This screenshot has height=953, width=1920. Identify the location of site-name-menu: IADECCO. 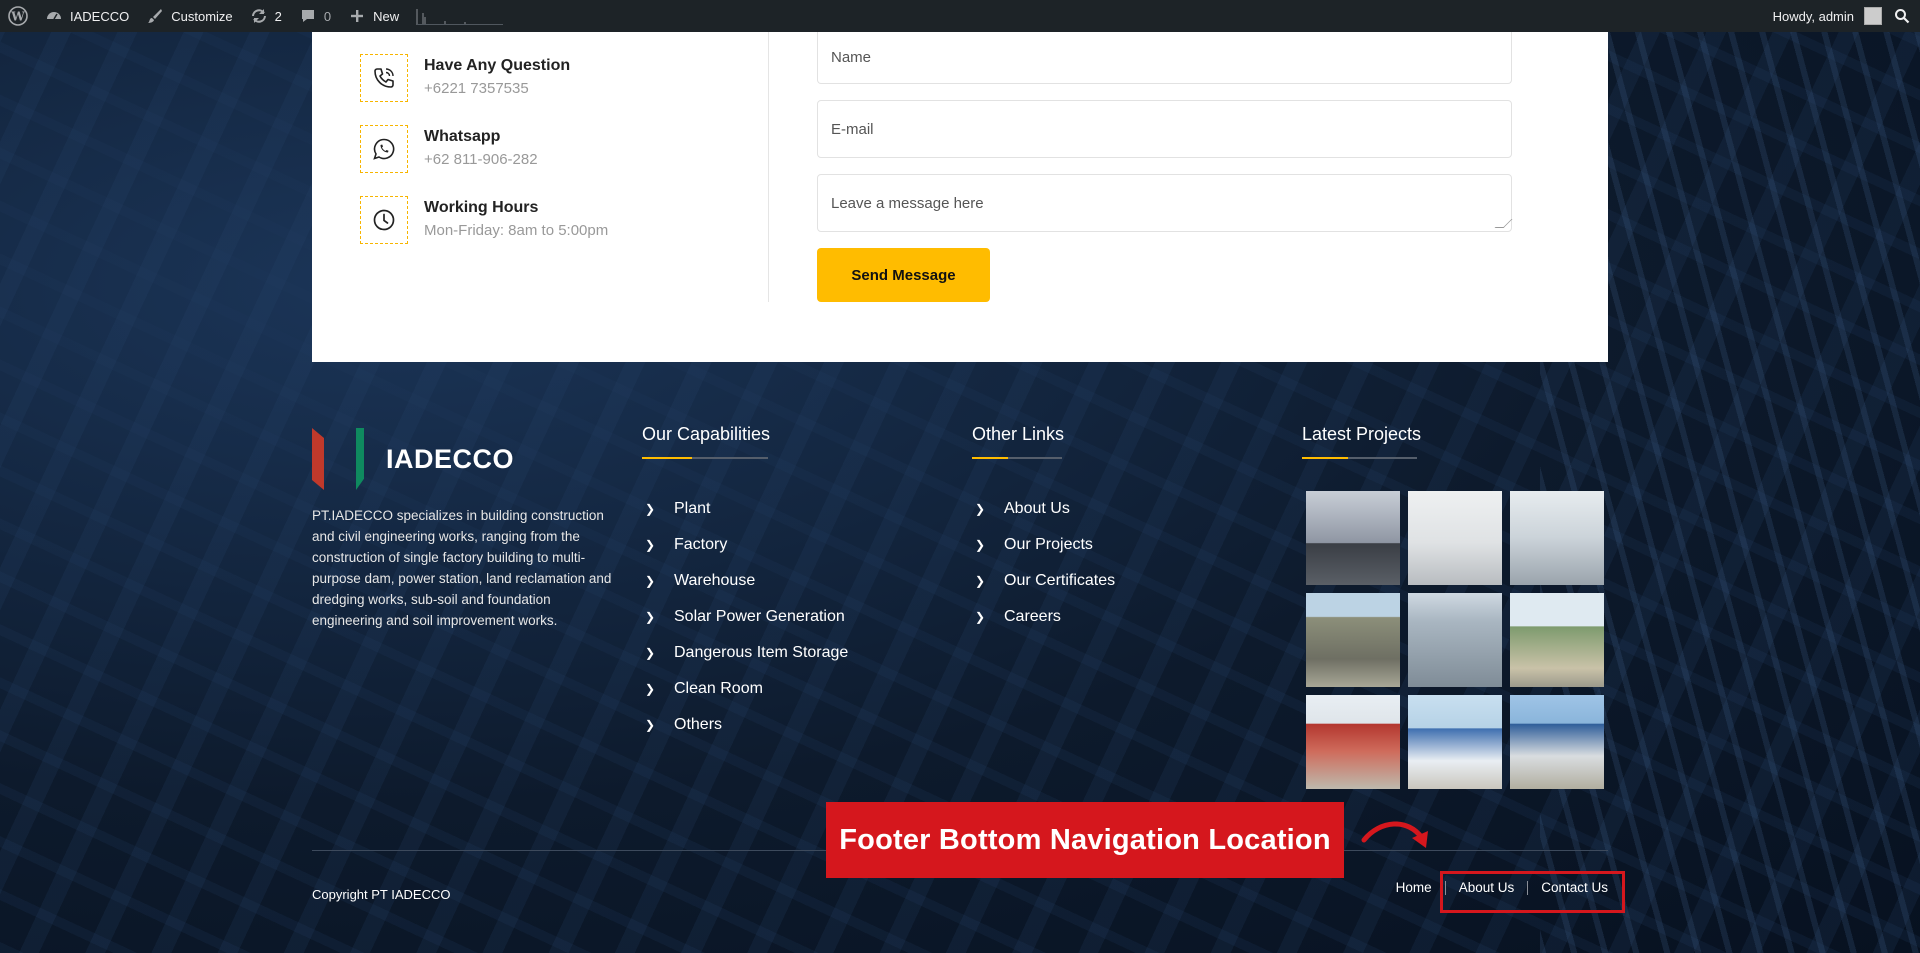
(86, 16).